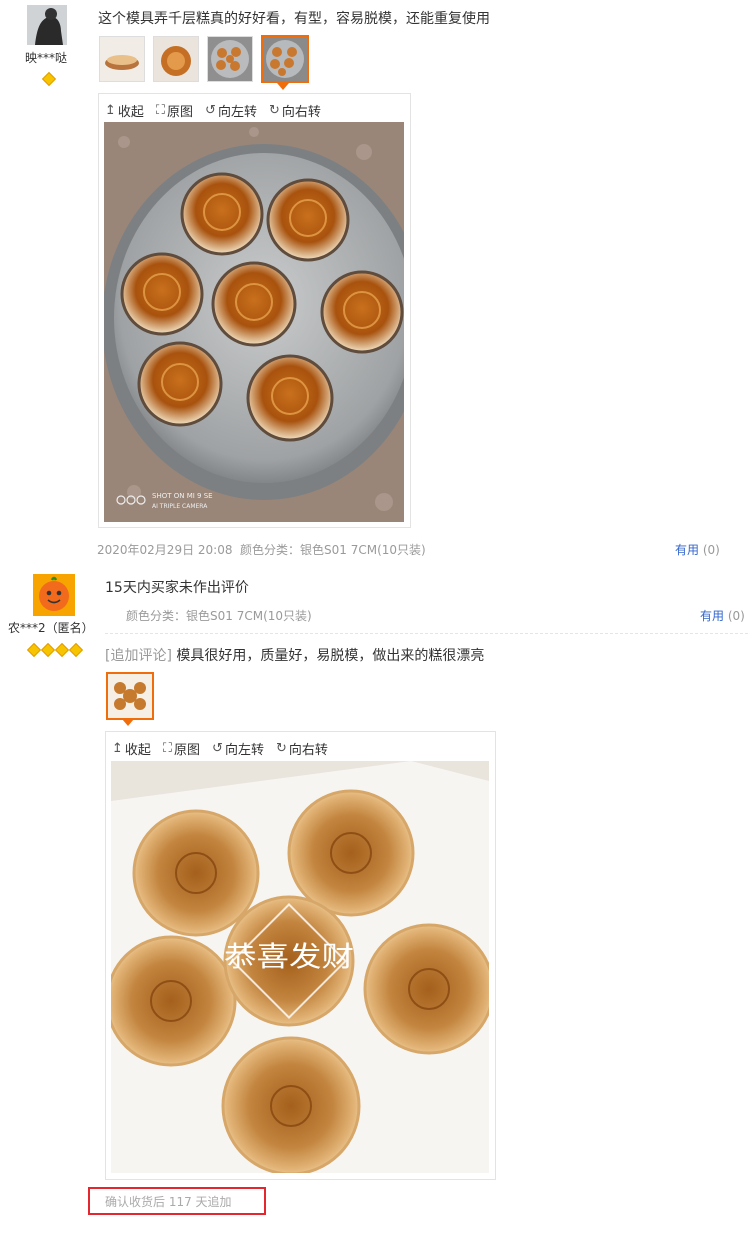  What do you see at coordinates (51, 628) in the screenshot?
I see `username: 农***2（匿名）` at bounding box center [51, 628].